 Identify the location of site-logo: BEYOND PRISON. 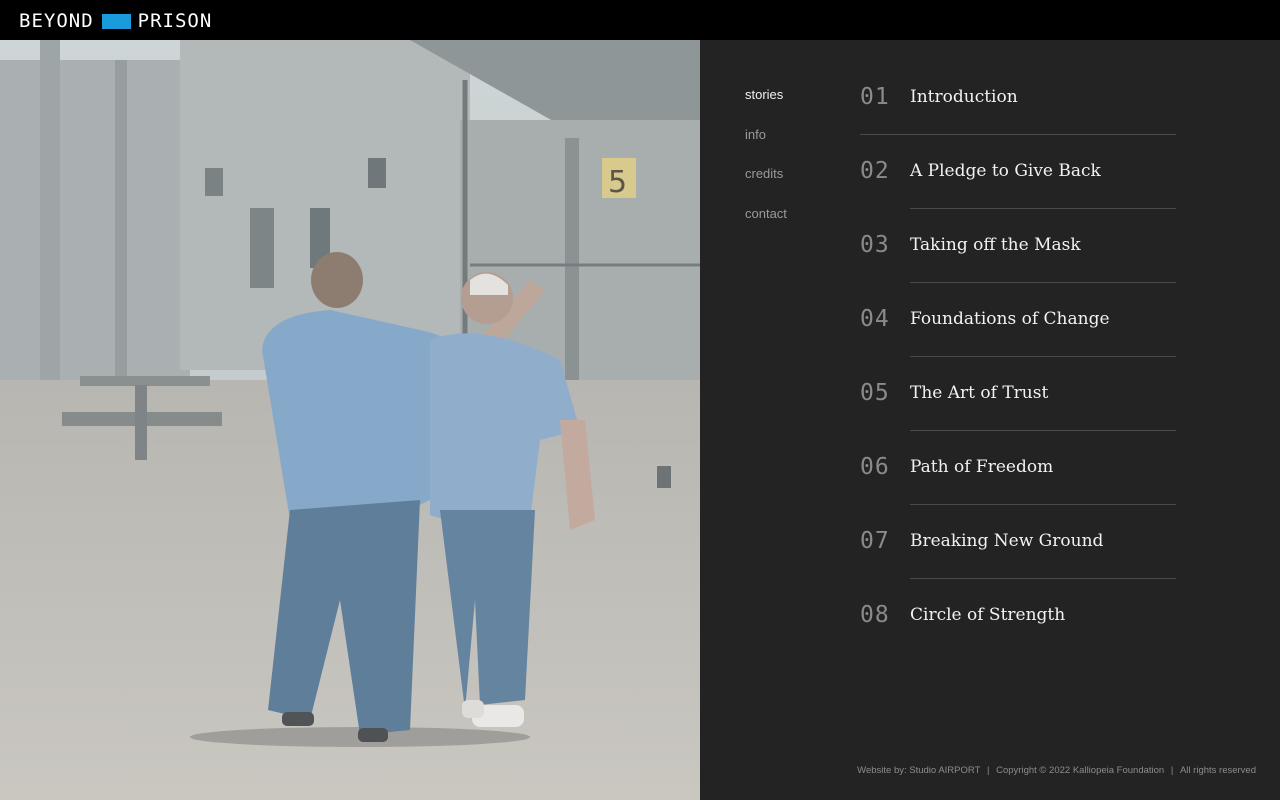
(115, 21).